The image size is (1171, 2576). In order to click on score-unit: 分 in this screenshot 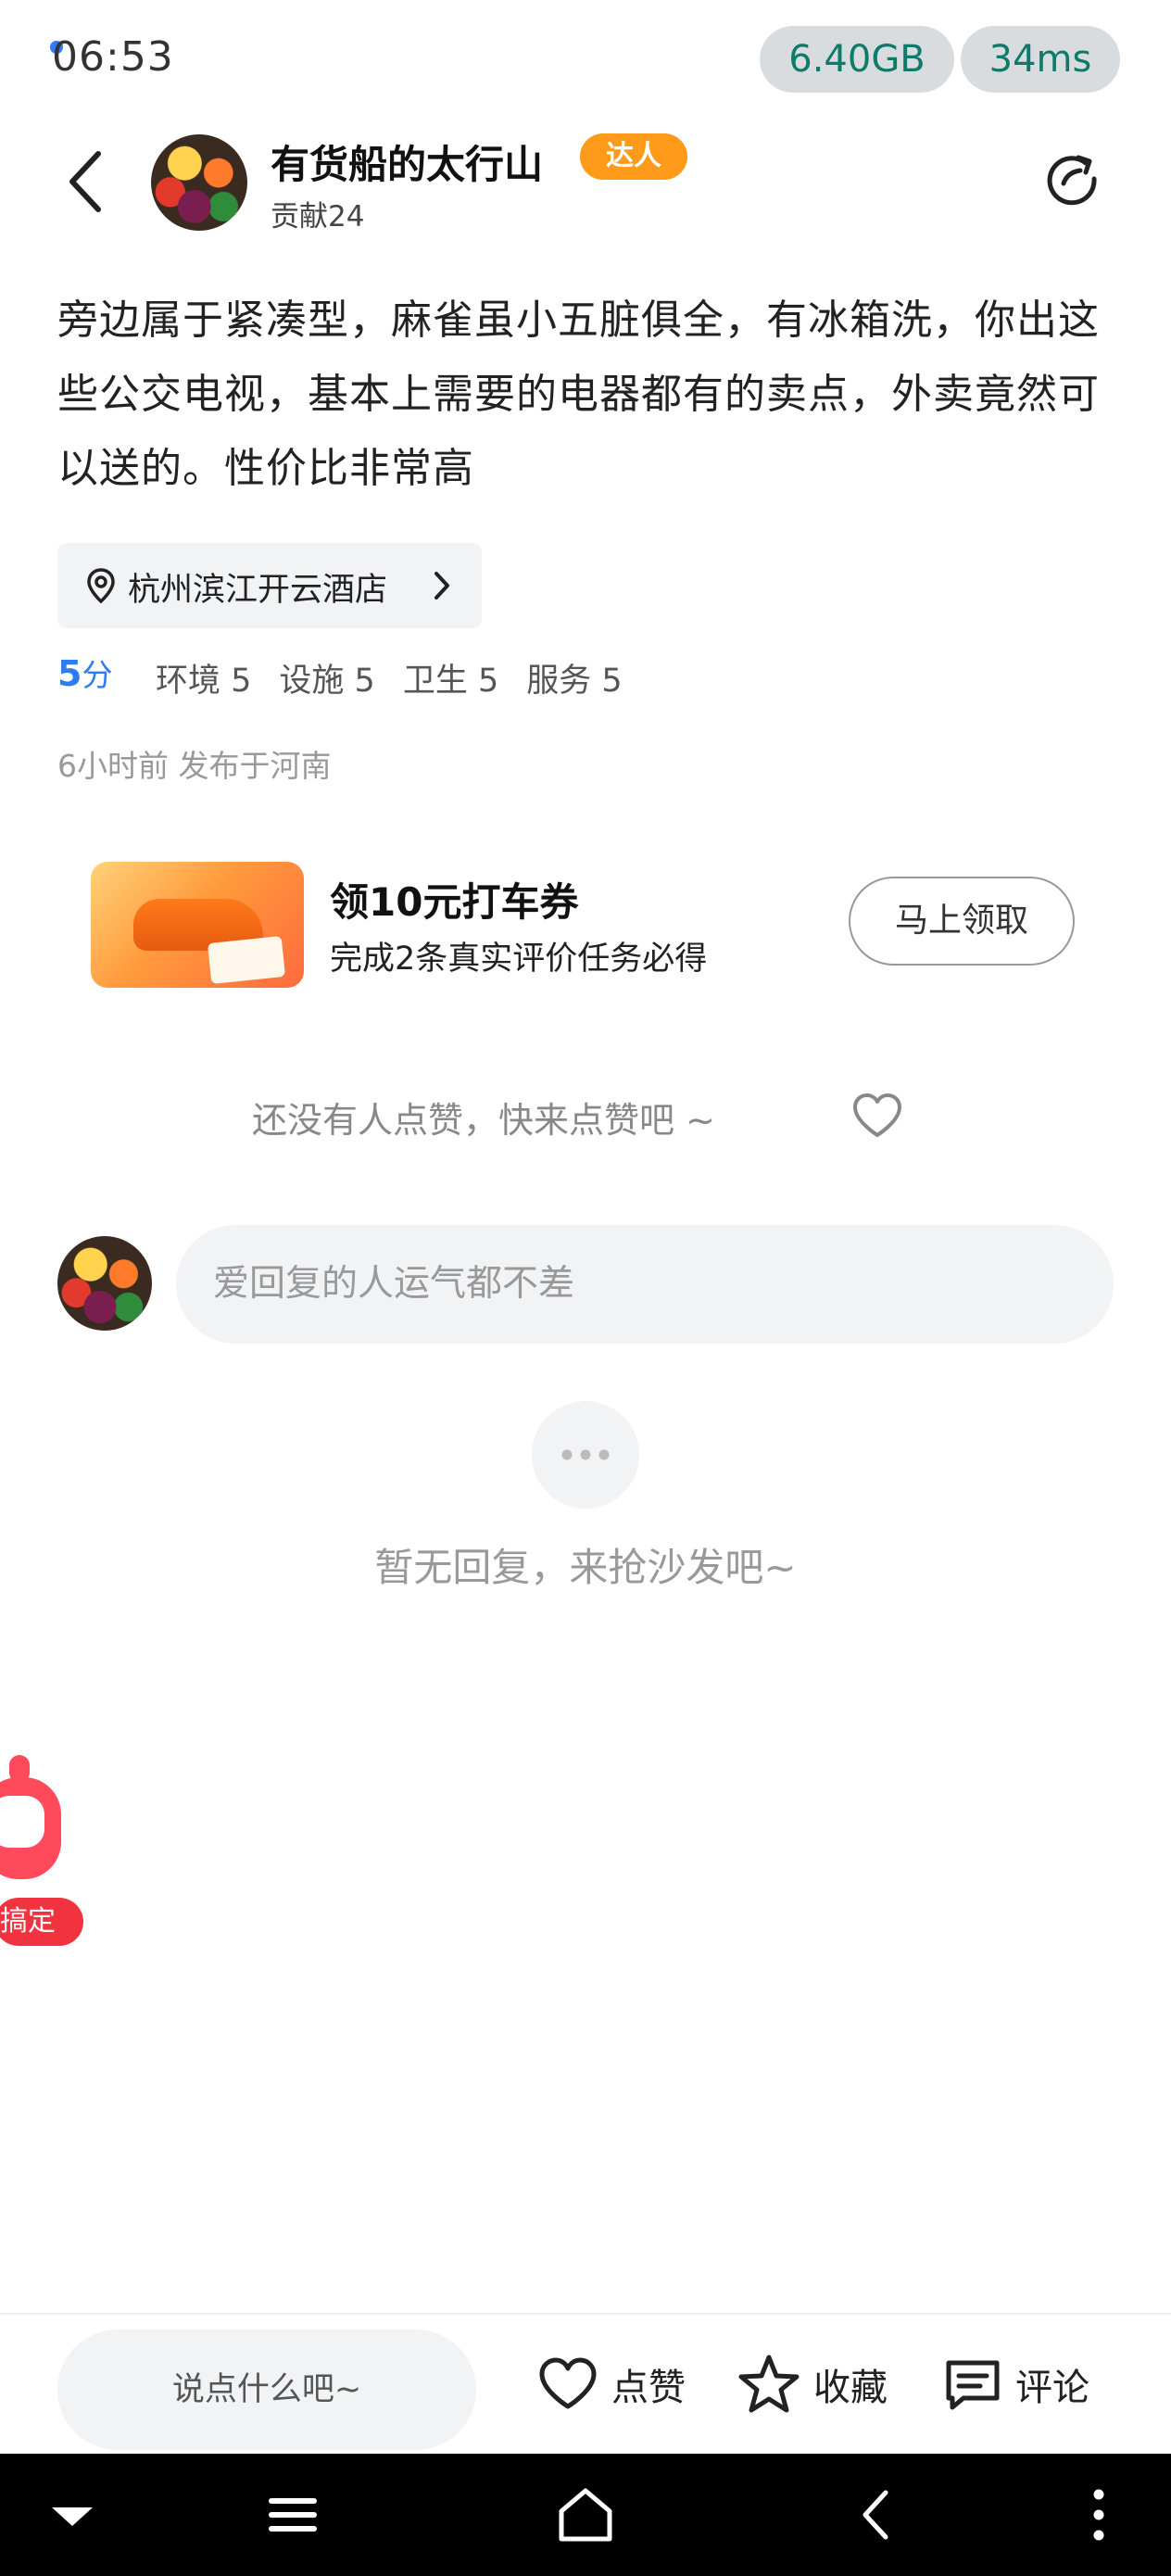, I will do `click(97, 675)`.